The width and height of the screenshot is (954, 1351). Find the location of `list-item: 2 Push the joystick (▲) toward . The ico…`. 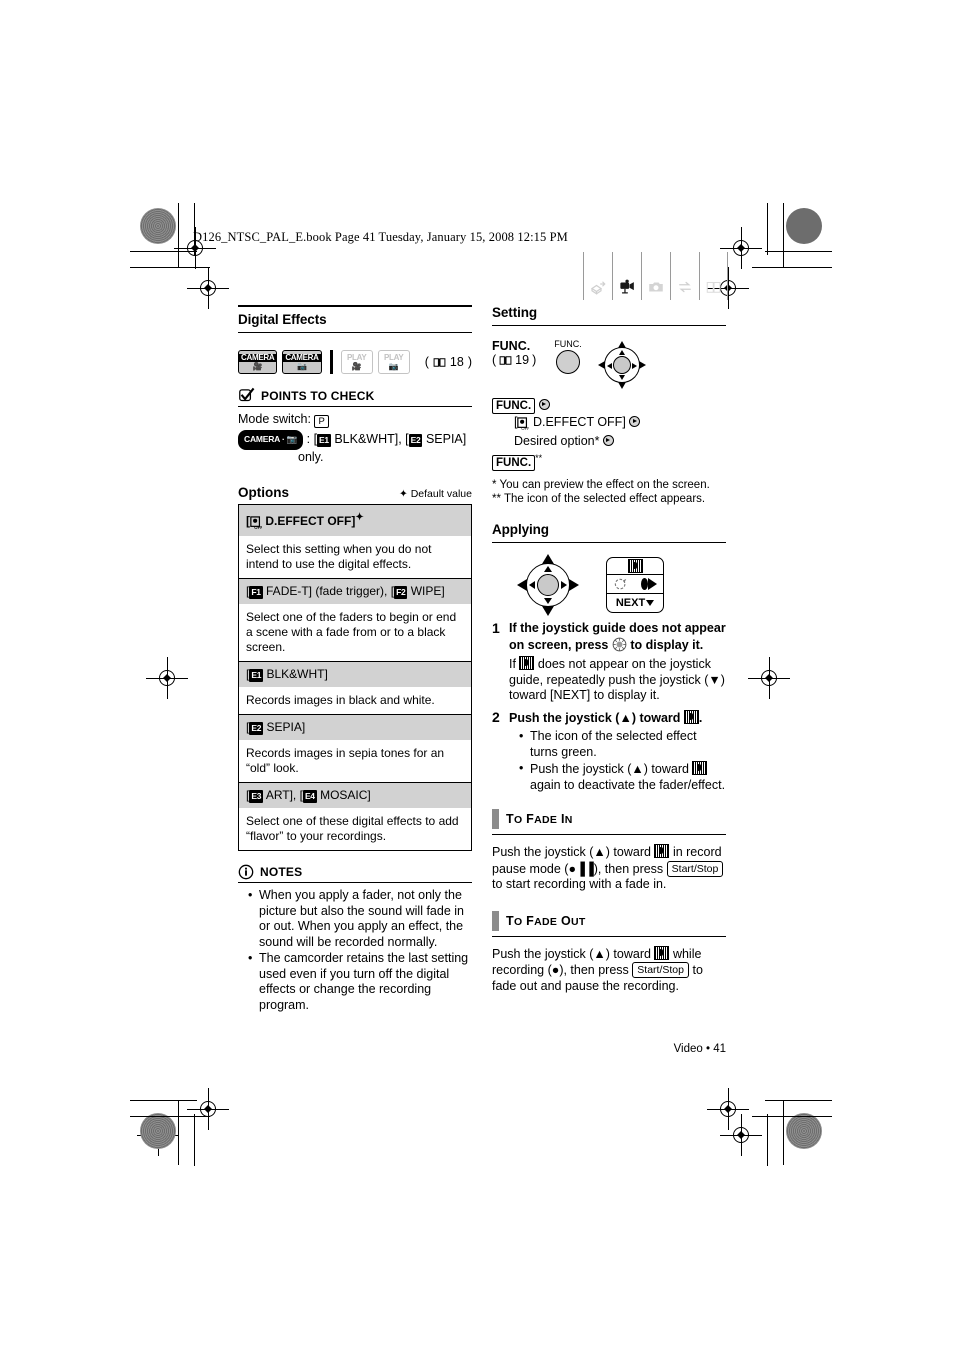

list-item: 2 Push the joystick (▲) toward . The ico… is located at coordinates (609, 751).